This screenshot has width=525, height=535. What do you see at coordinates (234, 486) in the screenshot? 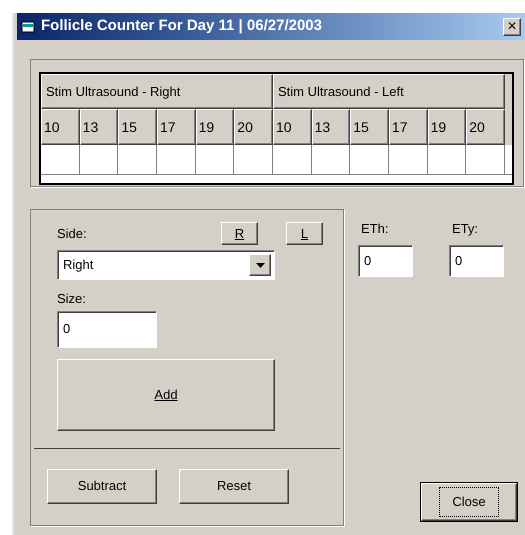
I see `push-button: Reset` at bounding box center [234, 486].